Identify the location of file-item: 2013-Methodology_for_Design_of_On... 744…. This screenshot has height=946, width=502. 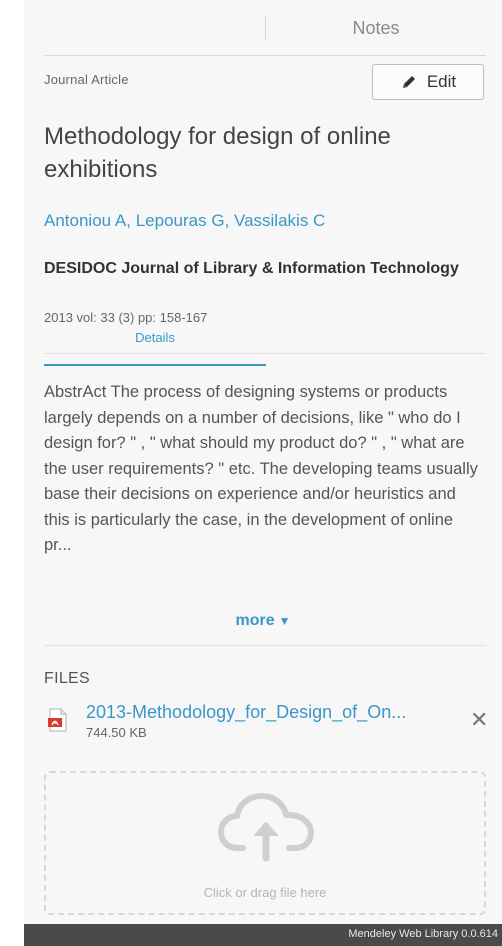
(266, 724).